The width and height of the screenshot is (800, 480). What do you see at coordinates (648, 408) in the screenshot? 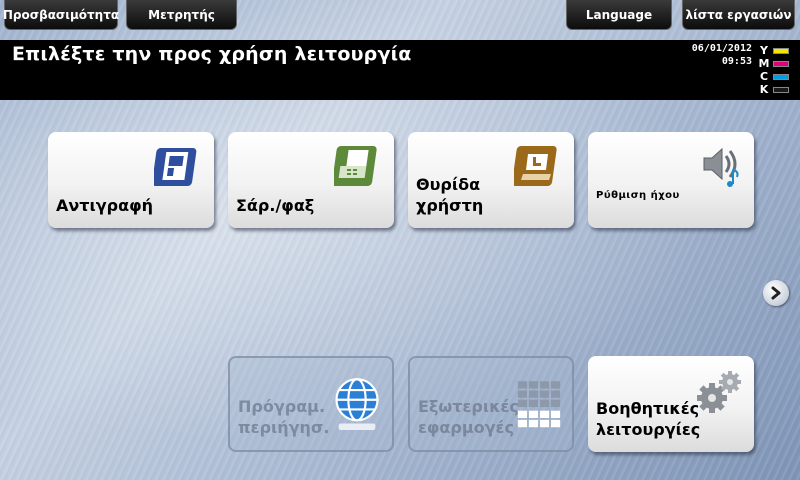
I see `utility-label-line1: Βοηθητικές` at bounding box center [648, 408].